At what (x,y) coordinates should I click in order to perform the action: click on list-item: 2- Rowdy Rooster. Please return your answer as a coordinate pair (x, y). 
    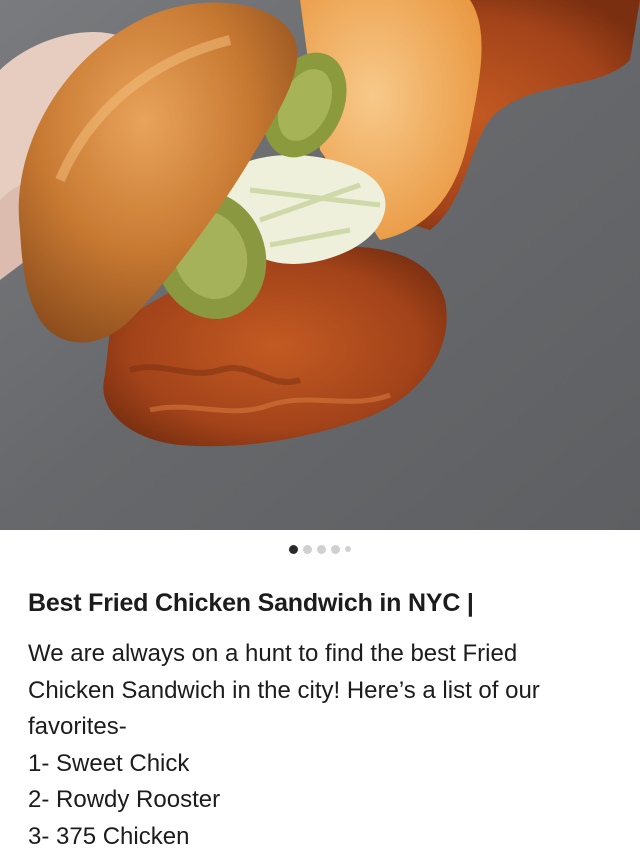
    Looking at the image, I should click on (124, 799).